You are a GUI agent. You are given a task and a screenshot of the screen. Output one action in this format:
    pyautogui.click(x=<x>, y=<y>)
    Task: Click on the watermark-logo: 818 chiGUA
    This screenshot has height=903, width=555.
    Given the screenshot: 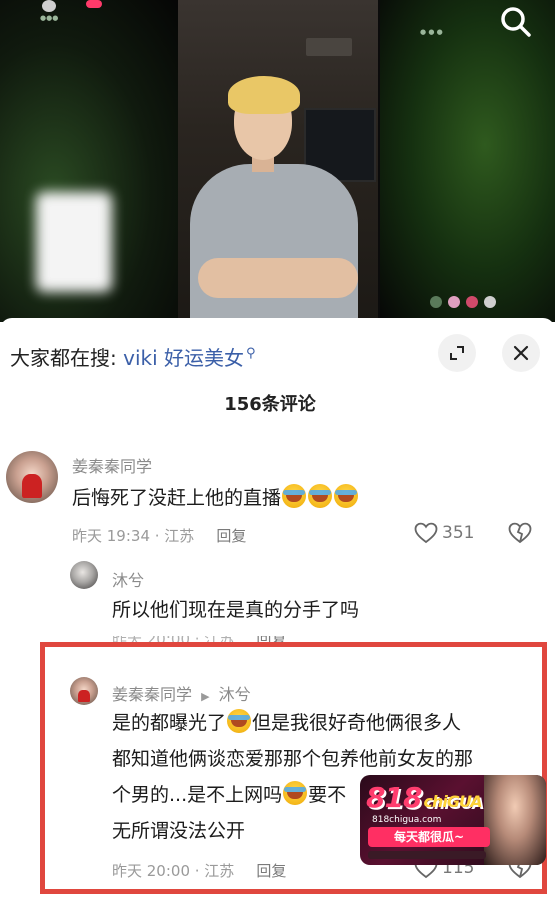 What is the action you would take?
    pyautogui.click(x=424, y=797)
    